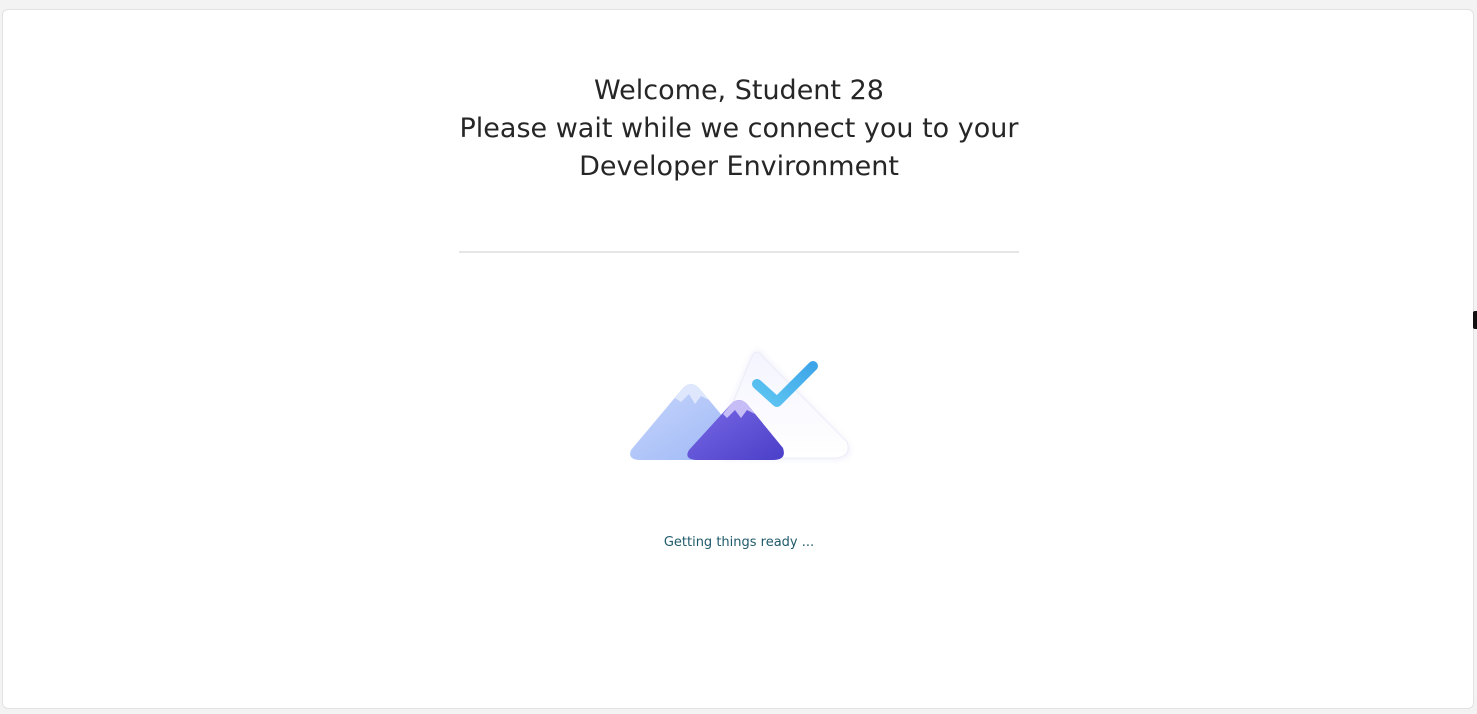 Image resolution: width=1477 pixels, height=714 pixels. I want to click on wait-message-line: Please wait while we connect you to your, so click(739, 128).